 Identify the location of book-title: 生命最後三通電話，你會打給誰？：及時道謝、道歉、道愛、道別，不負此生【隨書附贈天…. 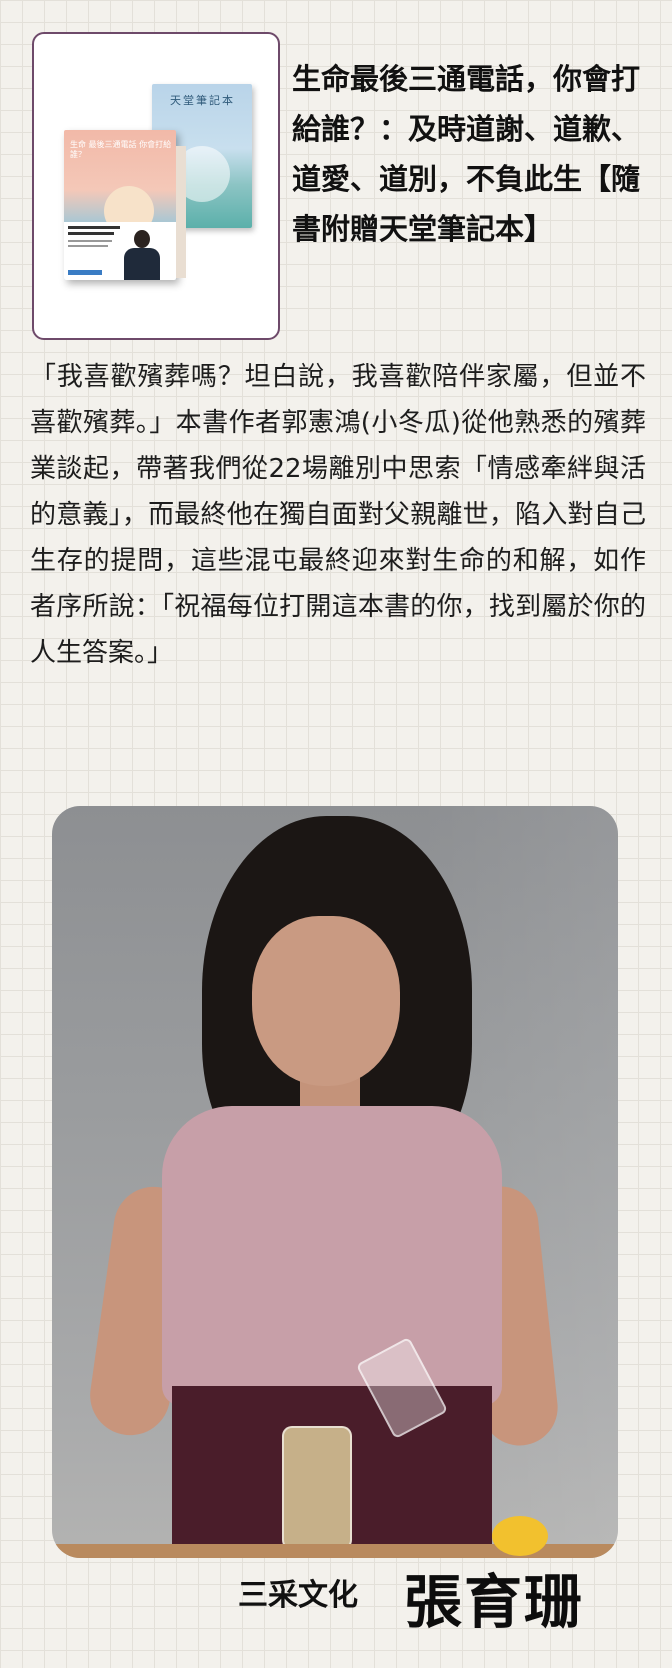
(472, 154).